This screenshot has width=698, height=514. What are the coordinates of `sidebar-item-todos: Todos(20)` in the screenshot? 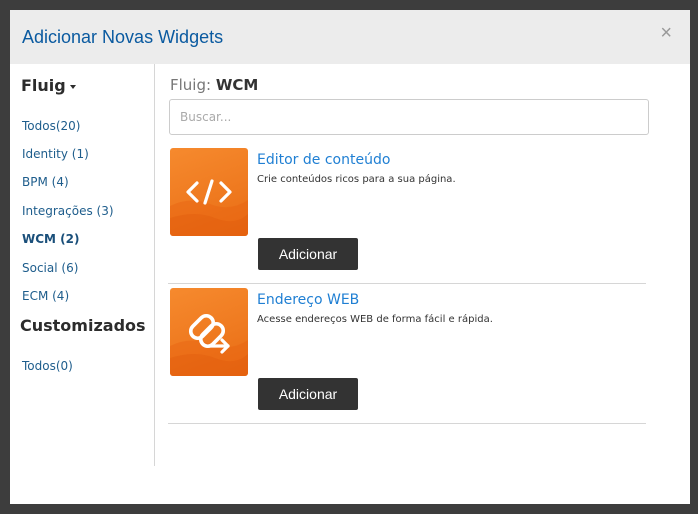 It's located at (51, 126).